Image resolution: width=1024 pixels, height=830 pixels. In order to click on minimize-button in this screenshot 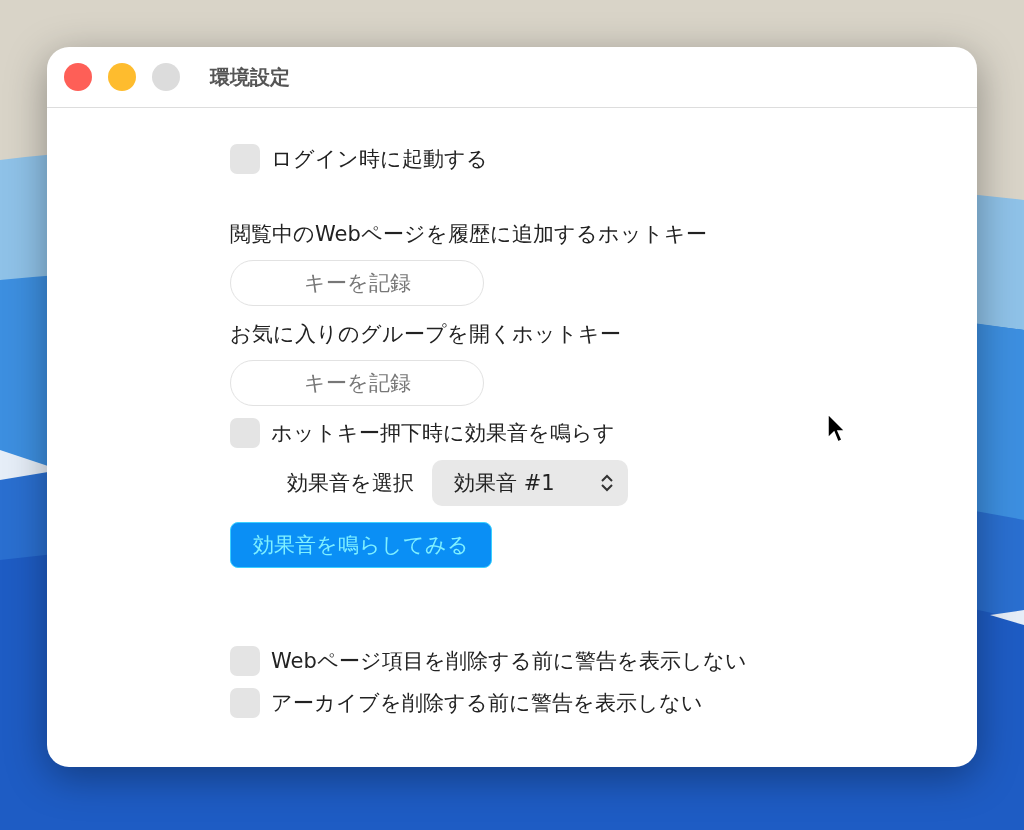, I will do `click(122, 77)`.